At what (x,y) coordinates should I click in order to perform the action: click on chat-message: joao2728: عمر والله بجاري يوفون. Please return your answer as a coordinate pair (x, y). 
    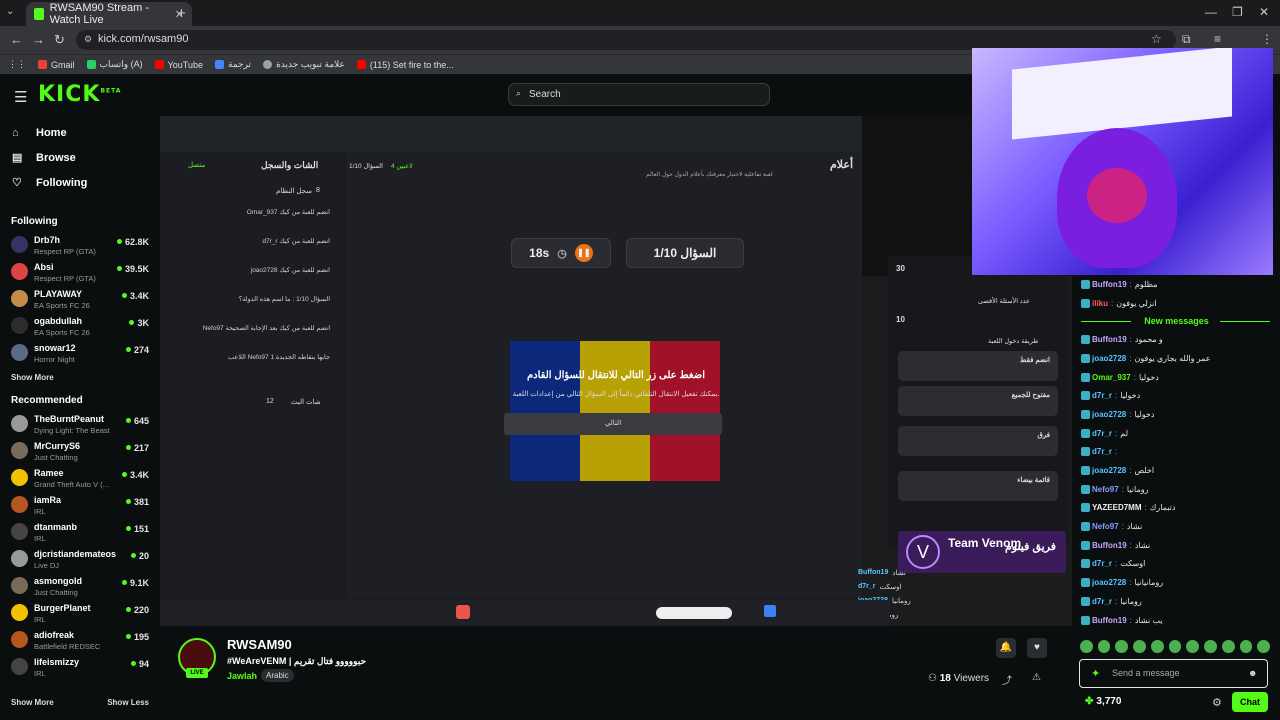
    Looking at the image, I should click on (1176, 358).